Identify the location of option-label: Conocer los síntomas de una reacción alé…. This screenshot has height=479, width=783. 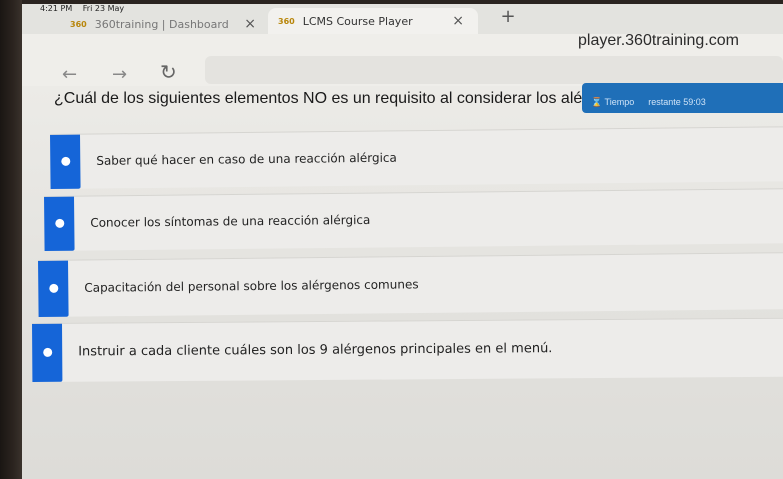
(230, 221).